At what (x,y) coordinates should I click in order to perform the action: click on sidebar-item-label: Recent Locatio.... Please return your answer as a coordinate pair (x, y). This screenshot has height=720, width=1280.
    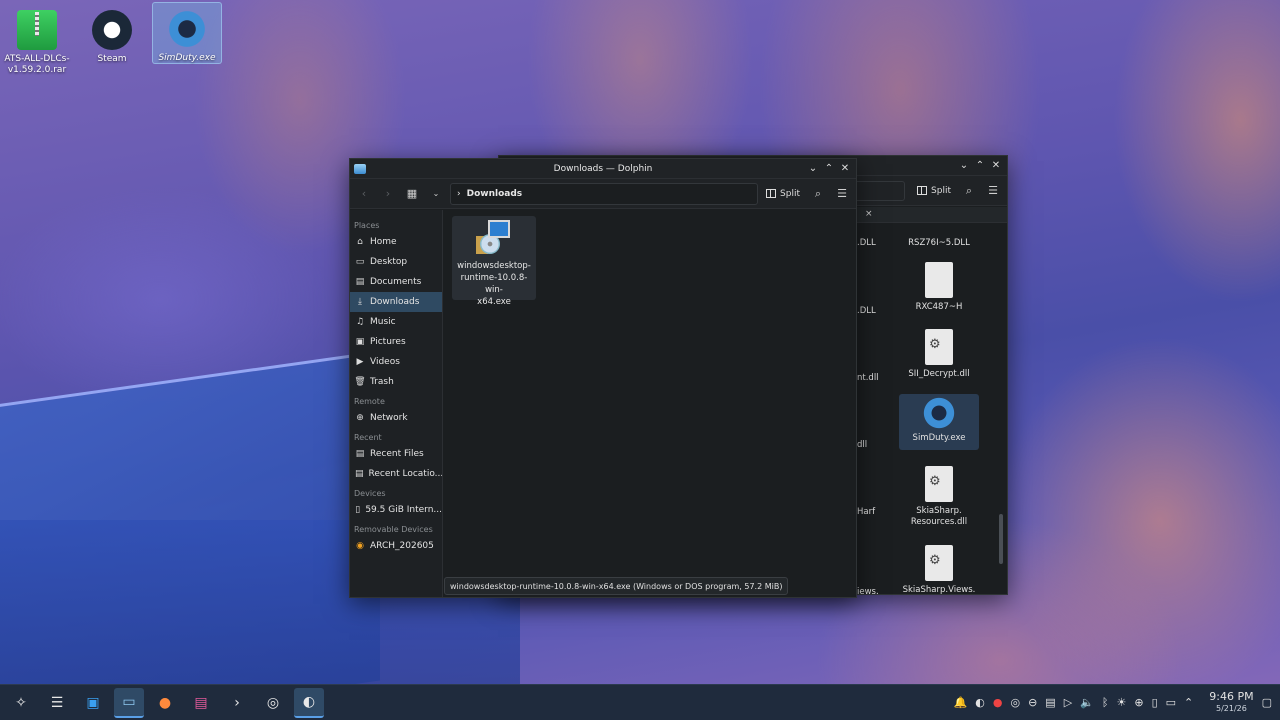
    Looking at the image, I should click on (405, 474).